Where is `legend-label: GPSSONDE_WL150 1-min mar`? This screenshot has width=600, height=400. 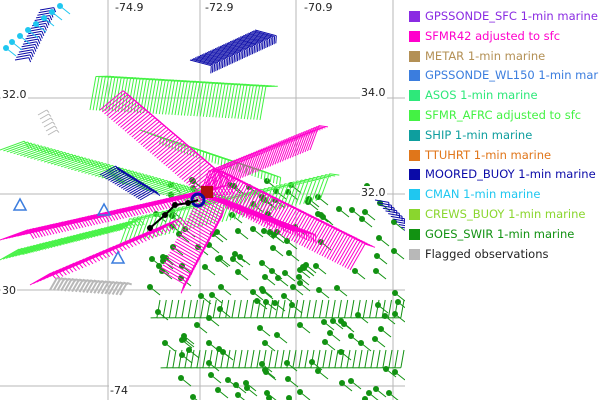 legend-label: GPSSONDE_WL150 1-min mar is located at coordinates (512, 75).